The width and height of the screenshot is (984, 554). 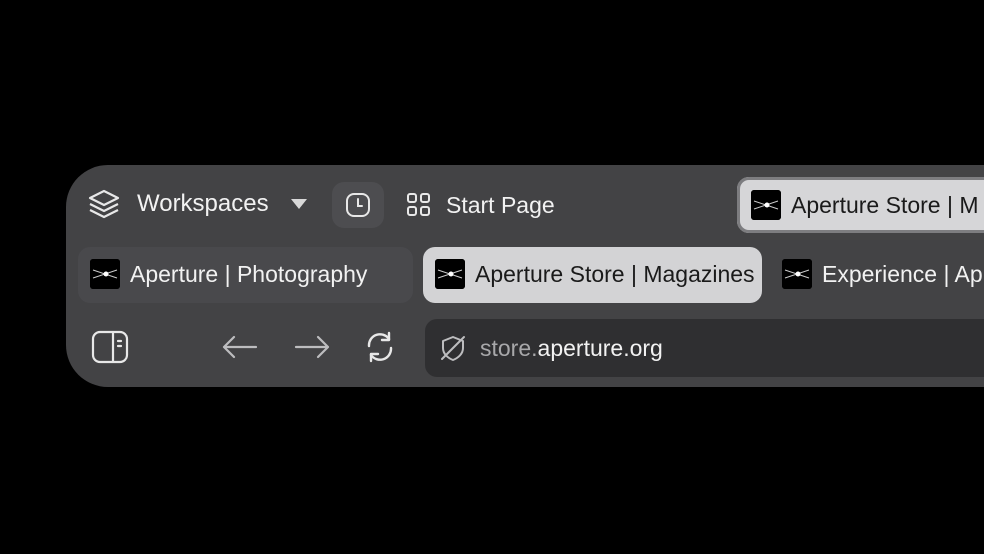 I want to click on arrow-left-icon, so click(x=240, y=347).